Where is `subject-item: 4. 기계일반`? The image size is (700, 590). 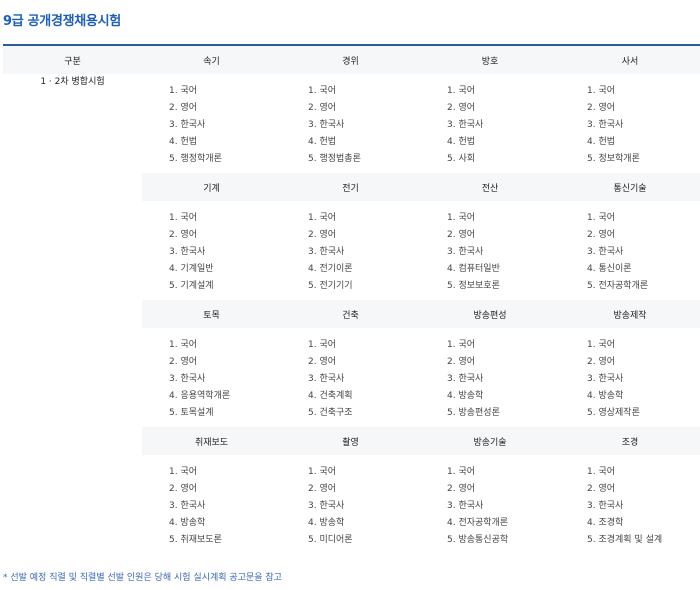
subject-item: 4. 기계일반 is located at coordinates (191, 269).